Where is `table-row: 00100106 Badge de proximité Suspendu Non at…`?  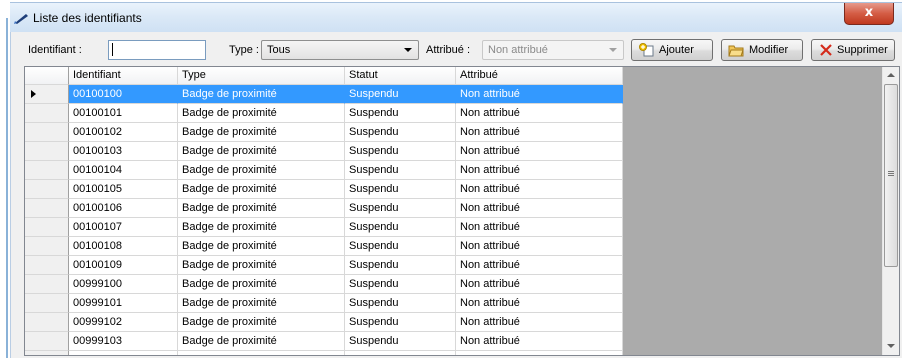
table-row: 00100106 Badge de proximité Suspendu Non at… is located at coordinates (324, 208).